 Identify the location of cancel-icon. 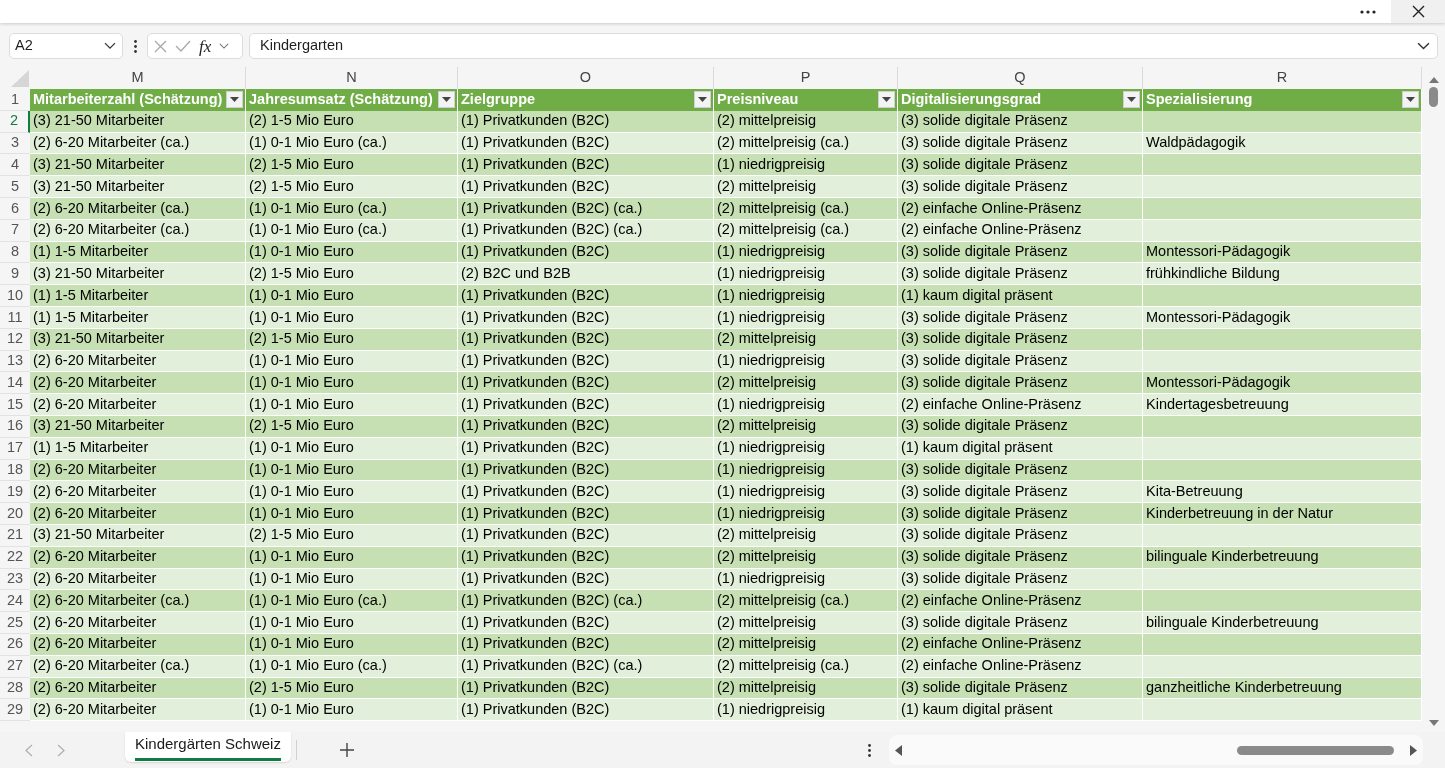
(160, 46).